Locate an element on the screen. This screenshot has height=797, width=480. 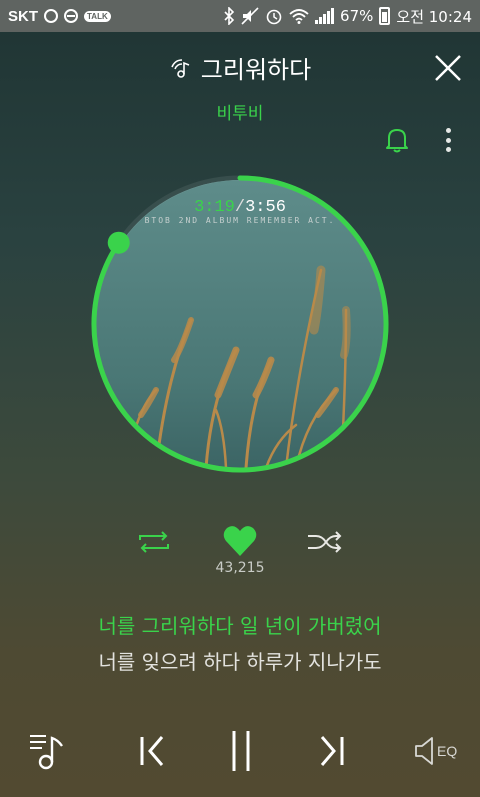
status-bar: SKT TALK 67% 오전 10:24 is located at coordinates (240, 16).